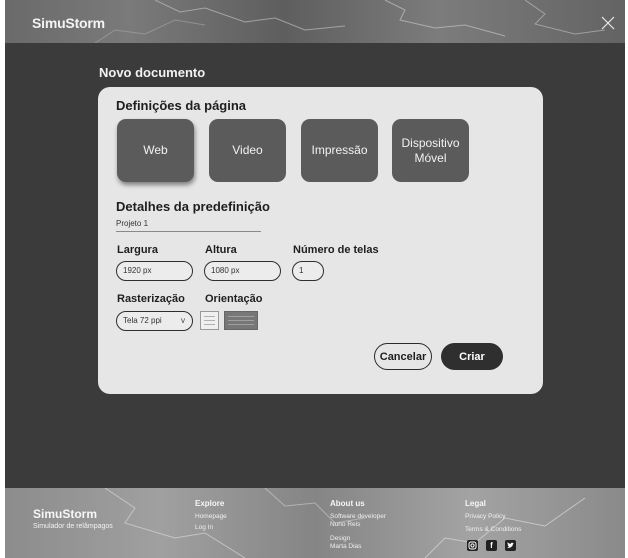  What do you see at coordinates (188, 225) in the screenshot?
I see `preset-name-input: Projeto 1` at bounding box center [188, 225].